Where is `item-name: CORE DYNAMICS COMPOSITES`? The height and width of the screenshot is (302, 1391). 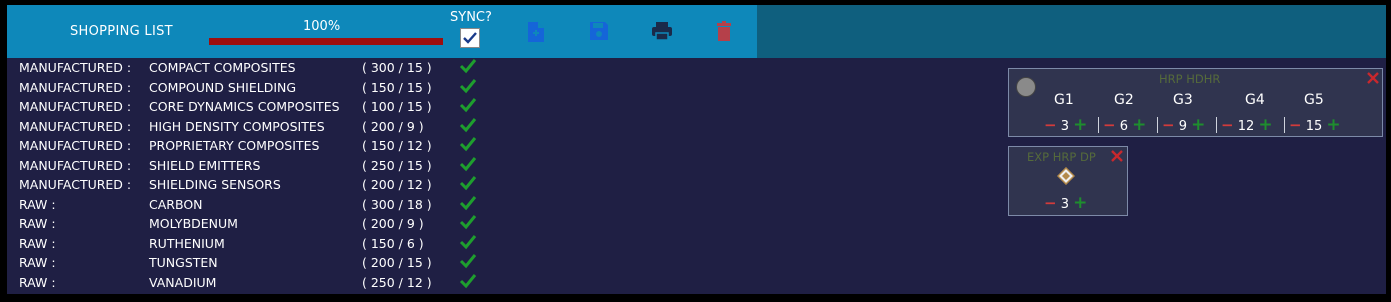 item-name: CORE DYNAMICS COMPOSITES is located at coordinates (244, 106).